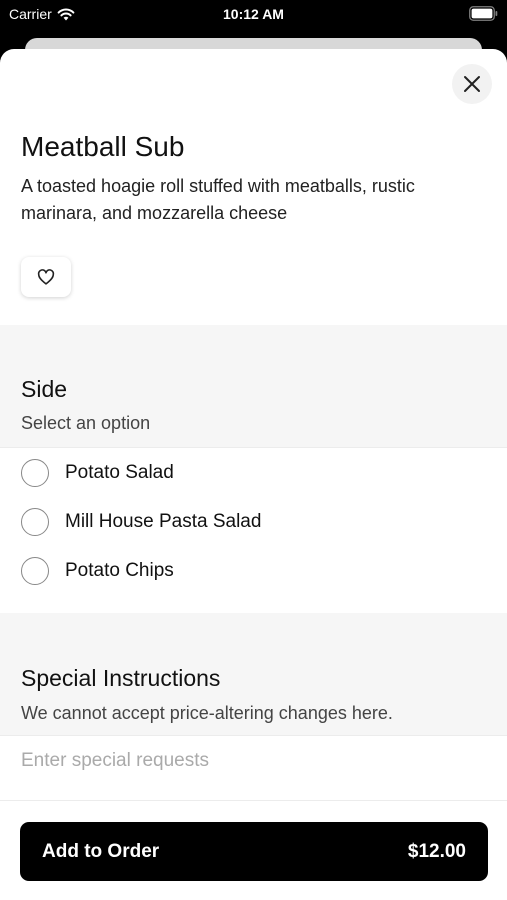 This screenshot has height=900, width=507. I want to click on status-time: 10:12 AM, so click(253, 14).